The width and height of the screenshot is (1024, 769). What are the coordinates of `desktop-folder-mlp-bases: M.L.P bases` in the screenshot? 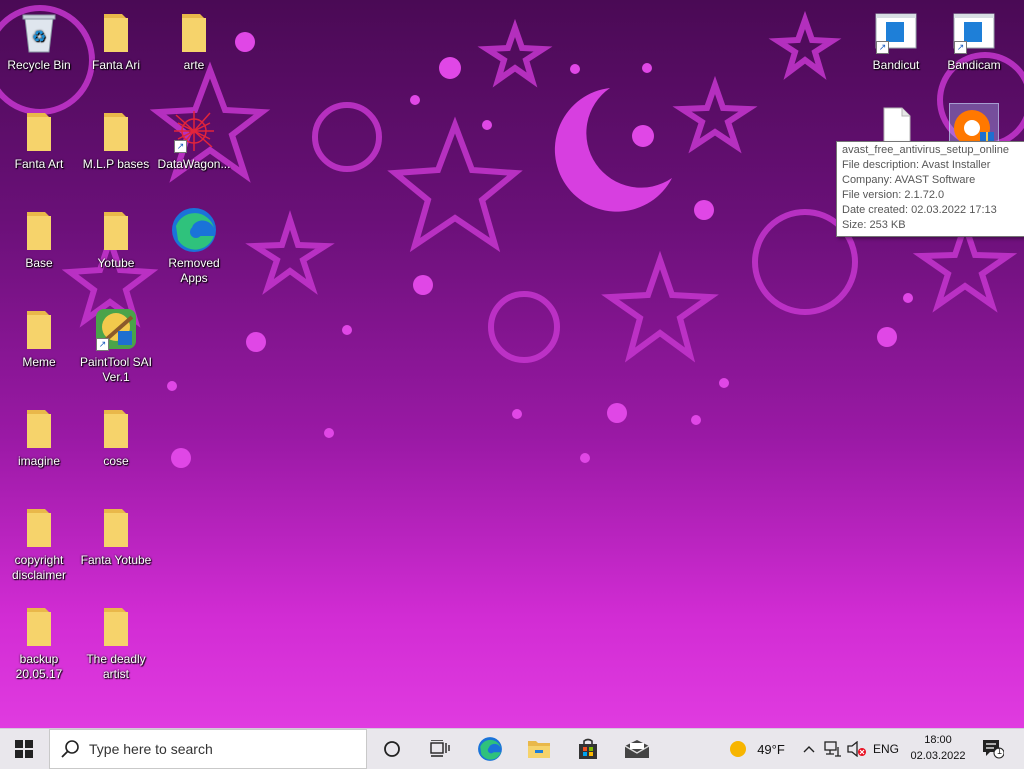 It's located at (116, 139).